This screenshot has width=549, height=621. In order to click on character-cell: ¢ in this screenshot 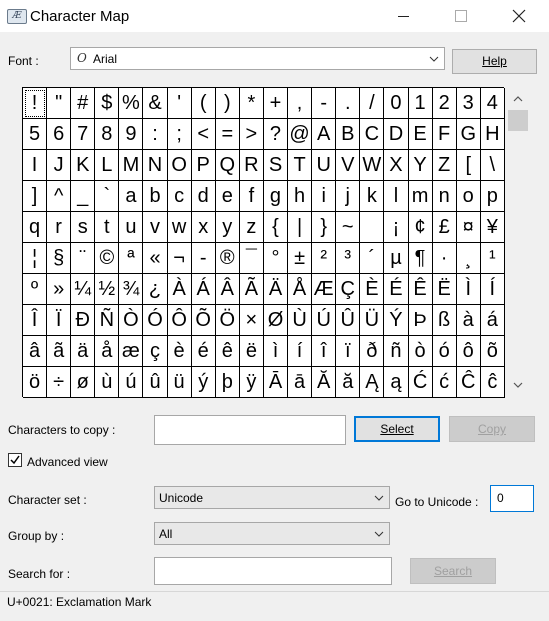, I will do `click(420, 227)`.